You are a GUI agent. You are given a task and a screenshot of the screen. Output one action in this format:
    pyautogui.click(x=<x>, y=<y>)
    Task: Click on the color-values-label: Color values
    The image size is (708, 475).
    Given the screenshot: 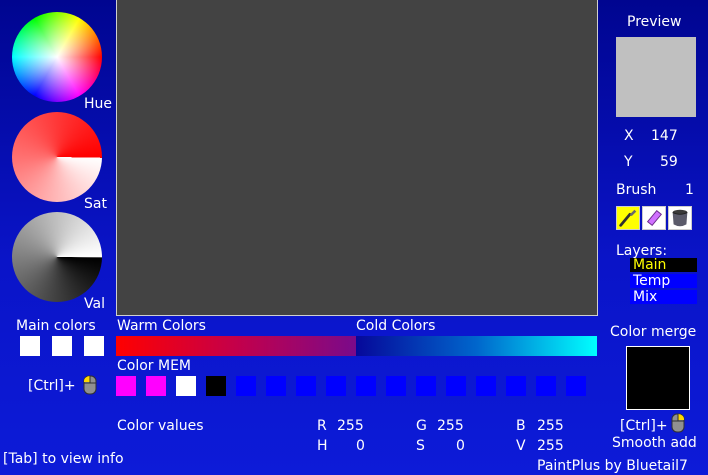 What is the action you would take?
    pyautogui.click(x=160, y=426)
    